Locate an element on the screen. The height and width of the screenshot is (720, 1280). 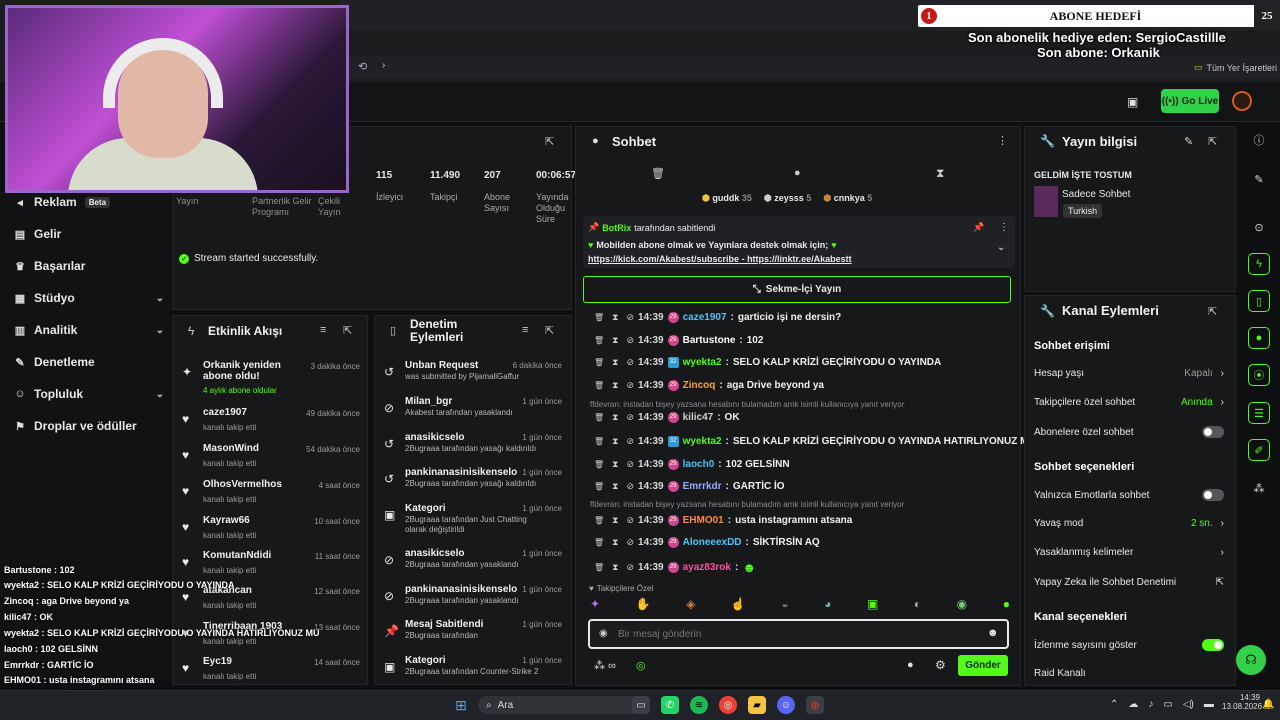
emote-icon: ◒ is located at coordinates (784, 606).